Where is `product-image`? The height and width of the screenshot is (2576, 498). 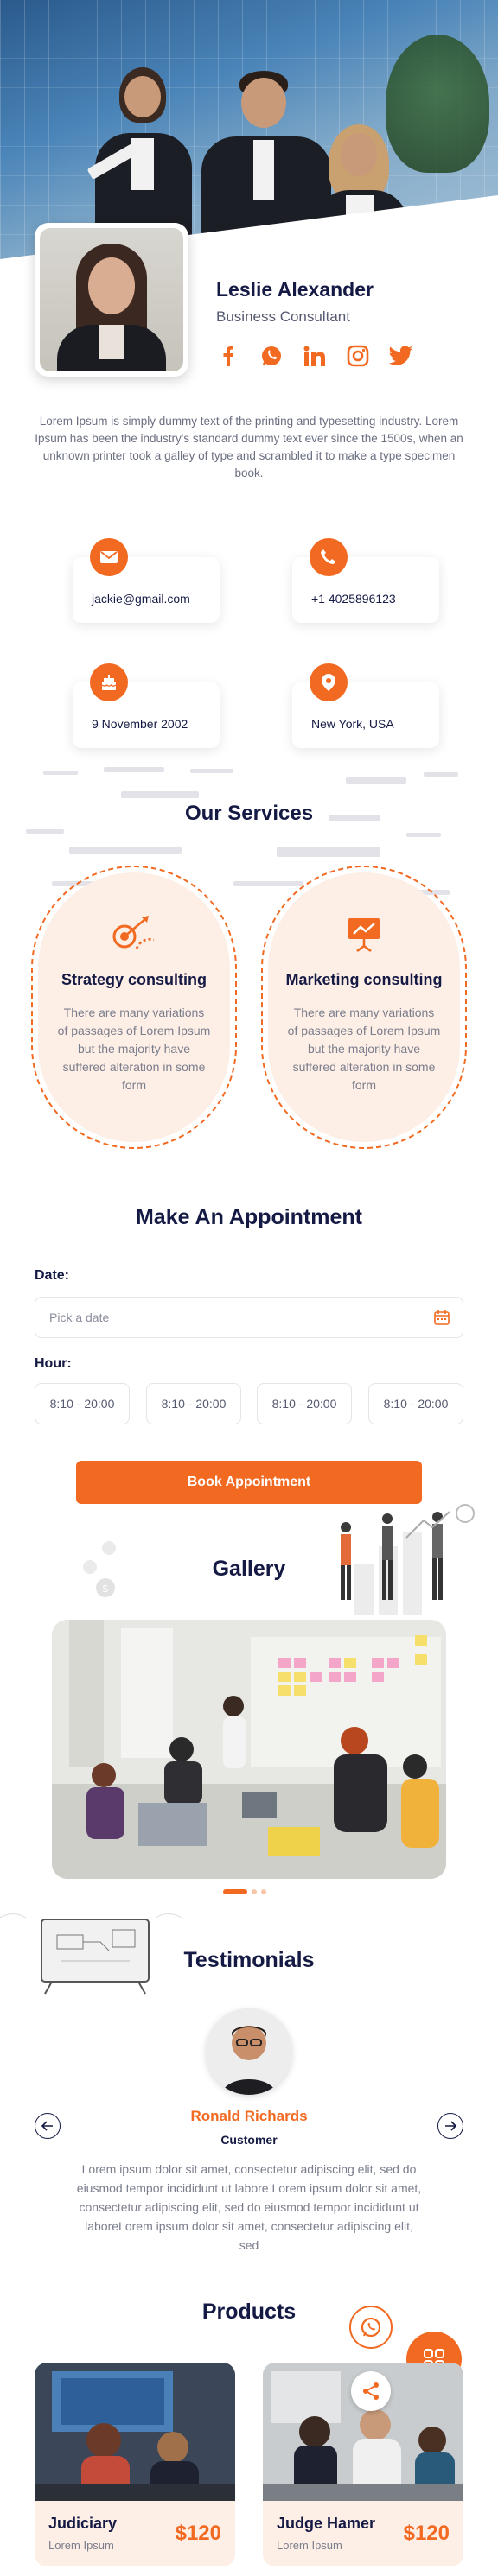
product-image is located at coordinates (135, 2432).